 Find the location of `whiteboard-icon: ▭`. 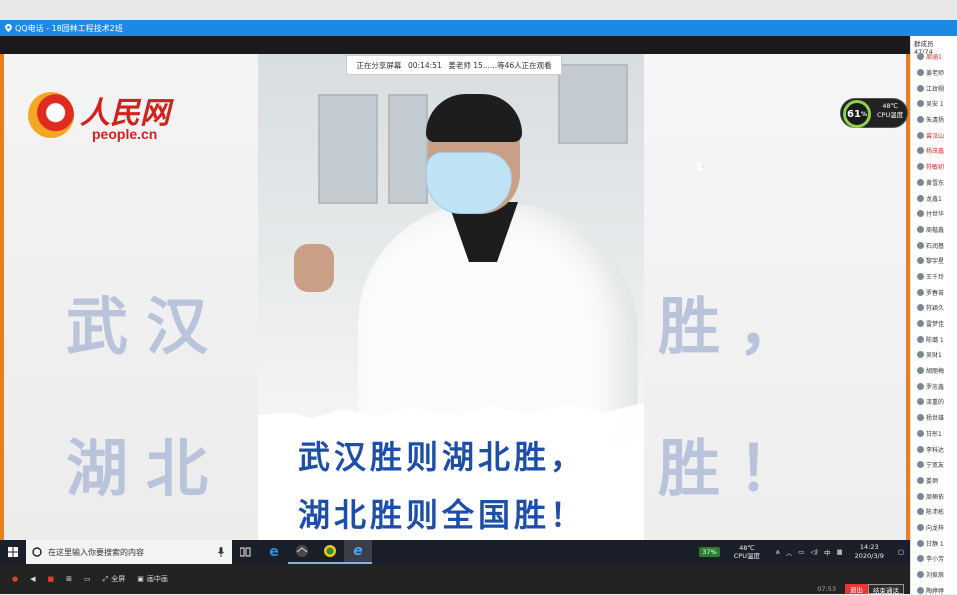

whiteboard-icon: ▭ is located at coordinates (87, 579).